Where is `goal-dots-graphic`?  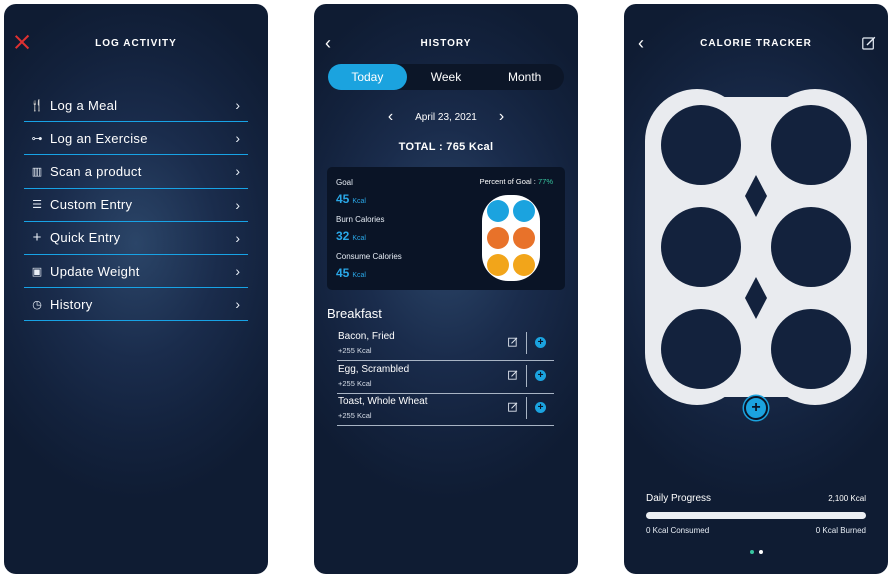 goal-dots-graphic is located at coordinates (511, 238).